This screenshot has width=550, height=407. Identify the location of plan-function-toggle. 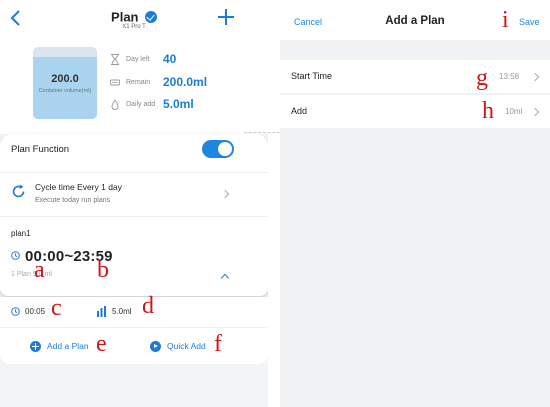
(218, 149).